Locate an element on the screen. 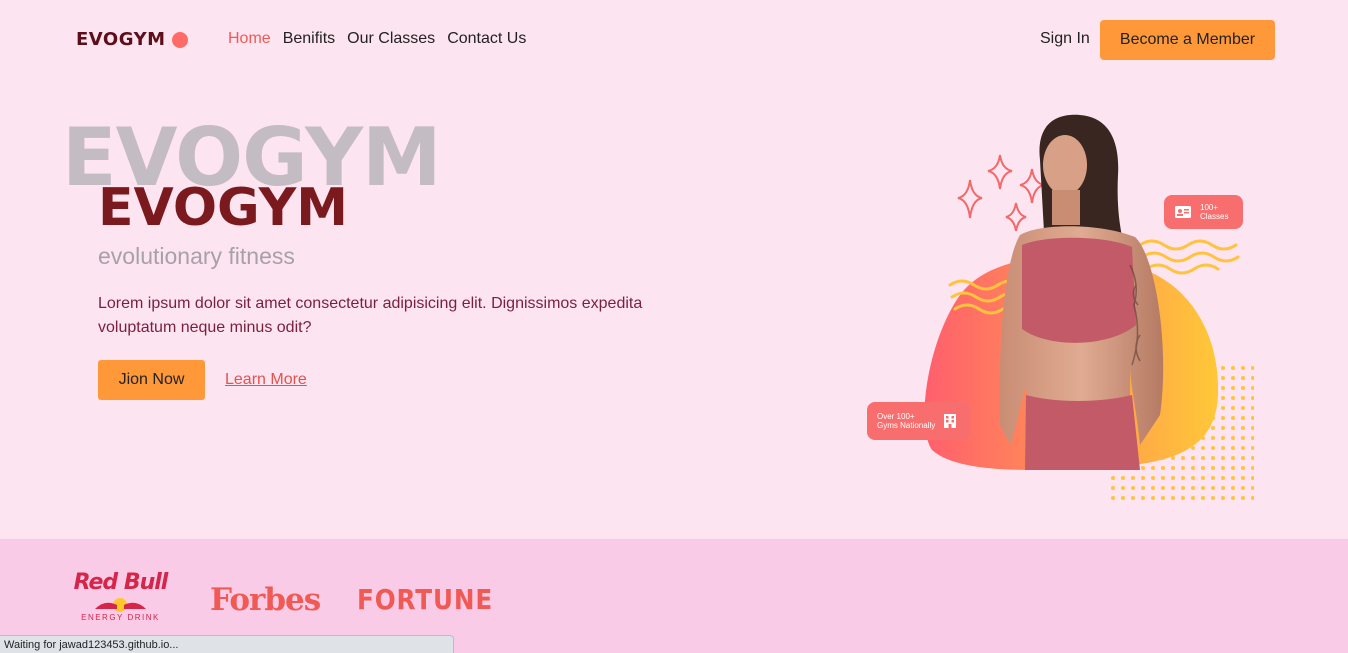 This screenshot has height=653, width=1348. gyms-badge-count: Over 100+ is located at coordinates (896, 416).